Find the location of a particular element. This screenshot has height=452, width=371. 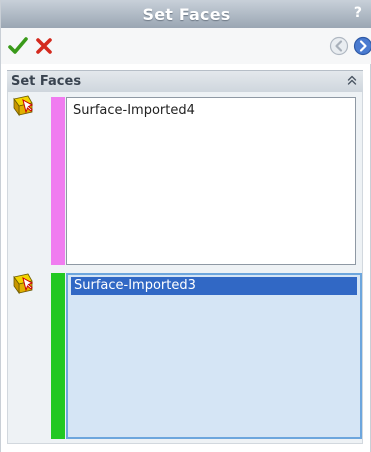

section-header-set-faces: Set Faces is located at coordinates (185, 81).